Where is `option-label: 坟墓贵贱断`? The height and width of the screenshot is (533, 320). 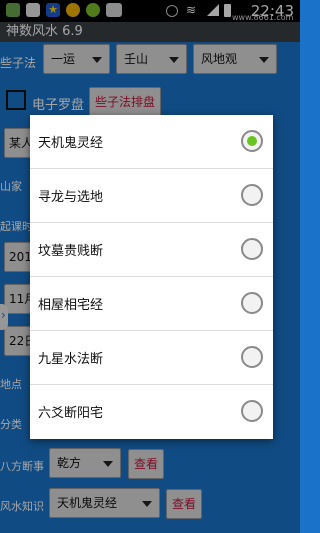
option-label: 坟墓贵贱断 is located at coordinates (71, 251).